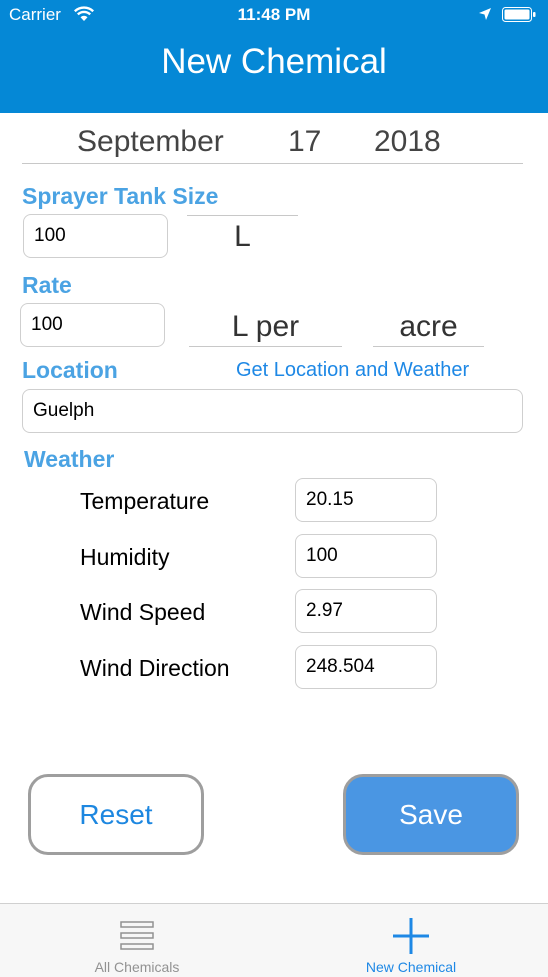  What do you see at coordinates (95, 236) in the screenshot?
I see `sprayer-tank-size-field: 100` at bounding box center [95, 236].